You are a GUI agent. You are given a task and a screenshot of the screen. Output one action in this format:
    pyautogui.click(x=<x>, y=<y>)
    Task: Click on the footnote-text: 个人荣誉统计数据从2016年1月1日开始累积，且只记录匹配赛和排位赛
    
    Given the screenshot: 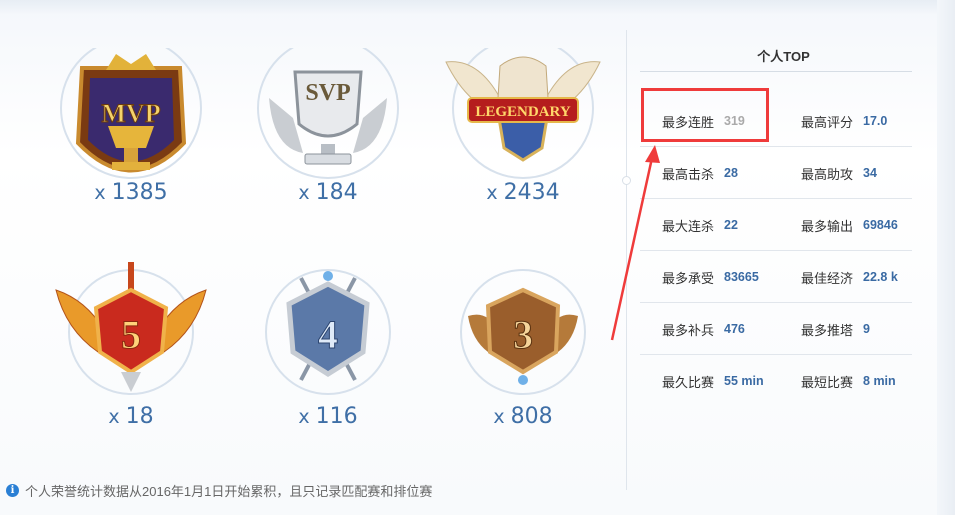 What is the action you would take?
    pyautogui.click(x=229, y=491)
    